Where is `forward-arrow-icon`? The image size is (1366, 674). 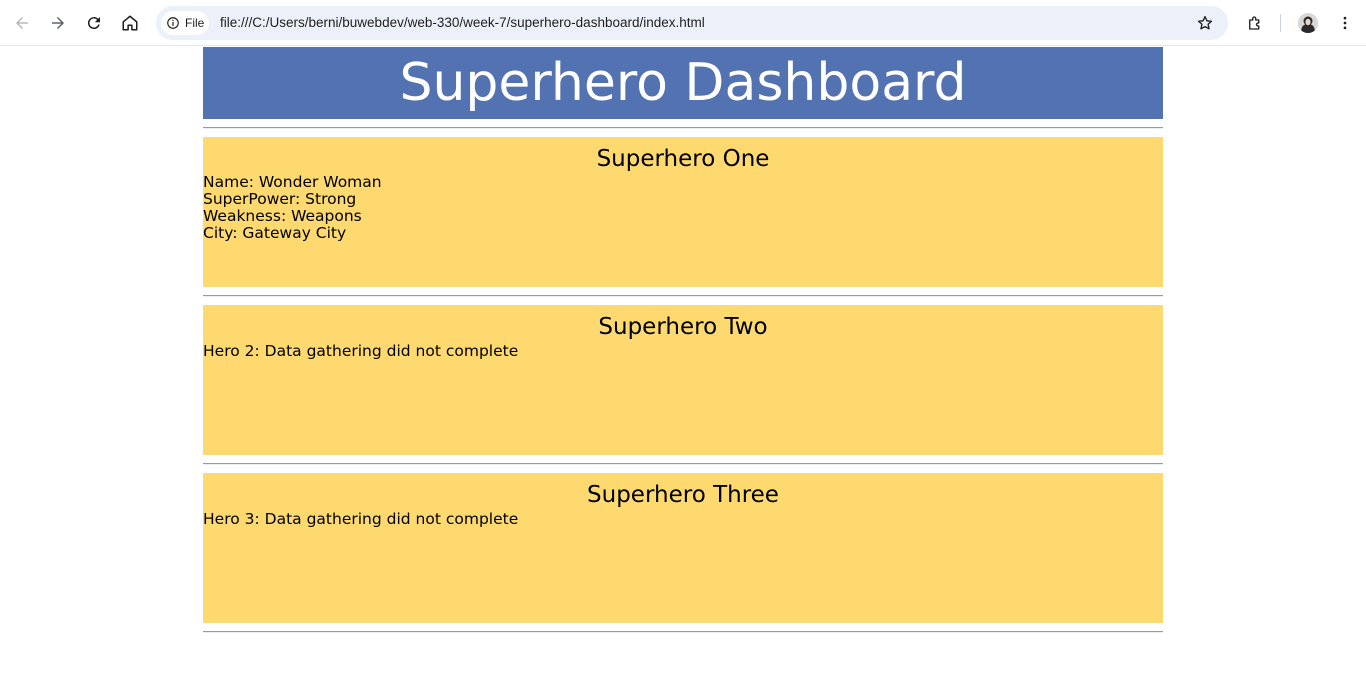 forward-arrow-icon is located at coordinates (58, 23).